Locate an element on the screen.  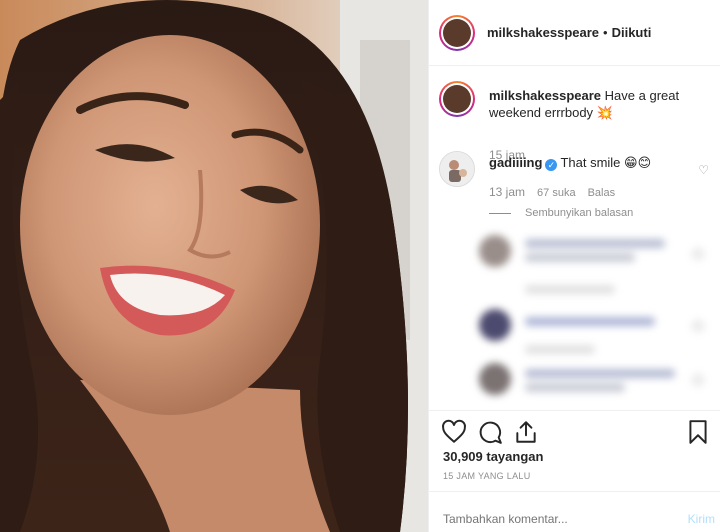
verified-badge-icon: ✓ is located at coordinates (551, 165).